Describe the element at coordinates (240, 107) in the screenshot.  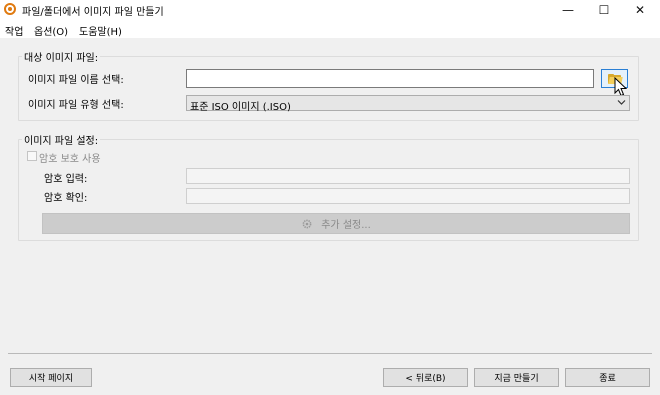
I see `image-type-value: 표준 ISO 이미지 (.ISO)` at that location.